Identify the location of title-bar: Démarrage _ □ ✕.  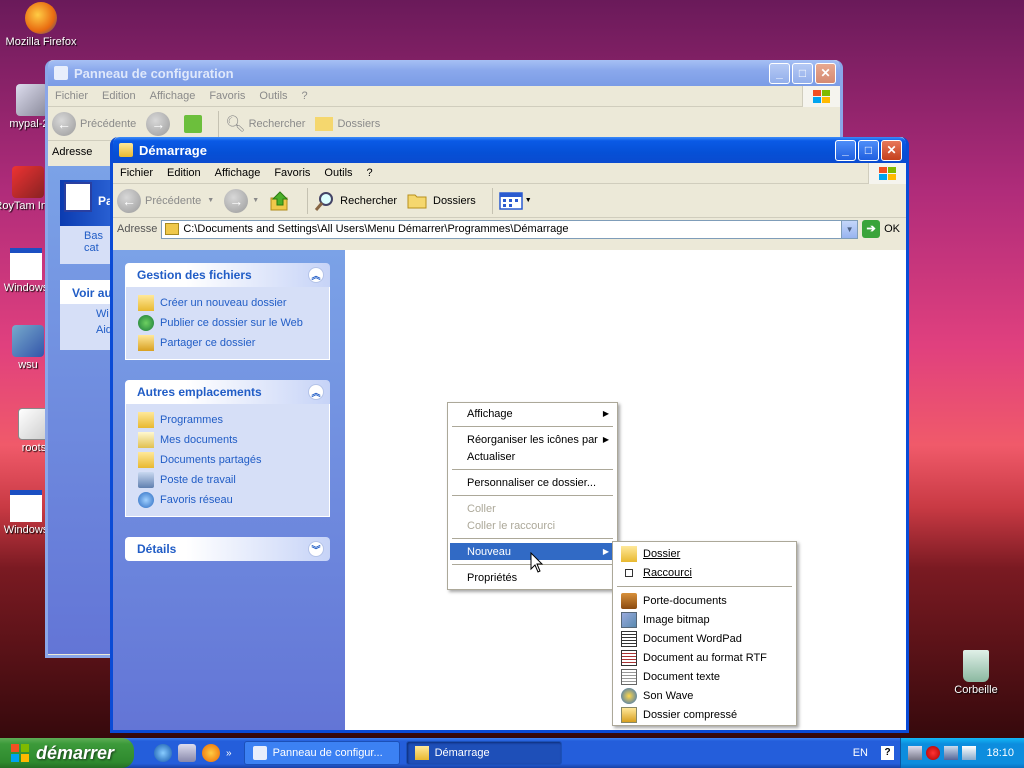
(509, 150).